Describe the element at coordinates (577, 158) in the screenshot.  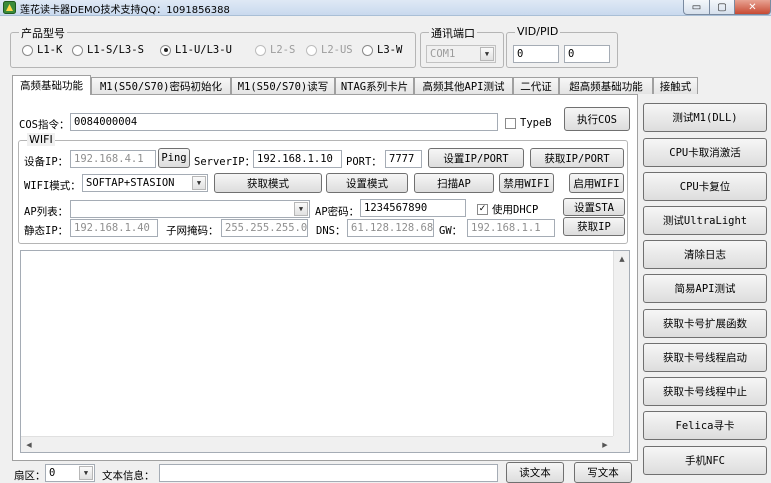
I see `get-ip-port-button: 获取IP/PORT` at that location.